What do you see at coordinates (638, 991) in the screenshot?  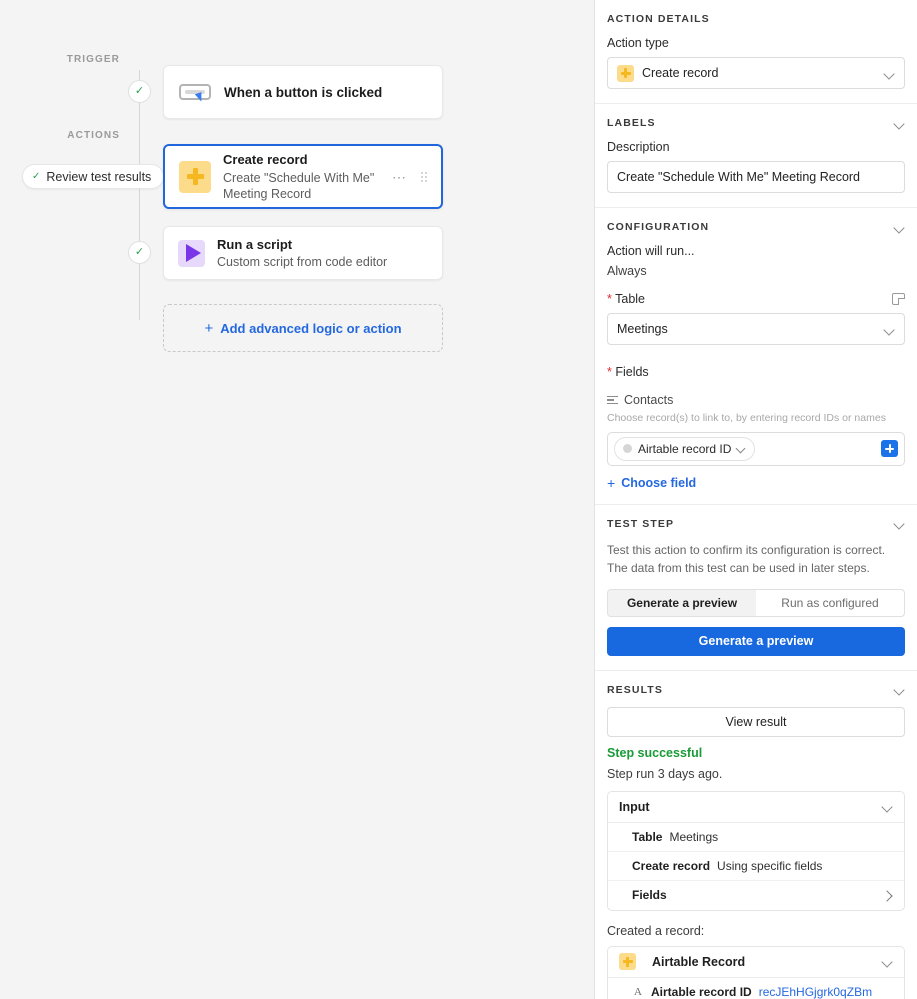 I see `text-field-icon: A` at bounding box center [638, 991].